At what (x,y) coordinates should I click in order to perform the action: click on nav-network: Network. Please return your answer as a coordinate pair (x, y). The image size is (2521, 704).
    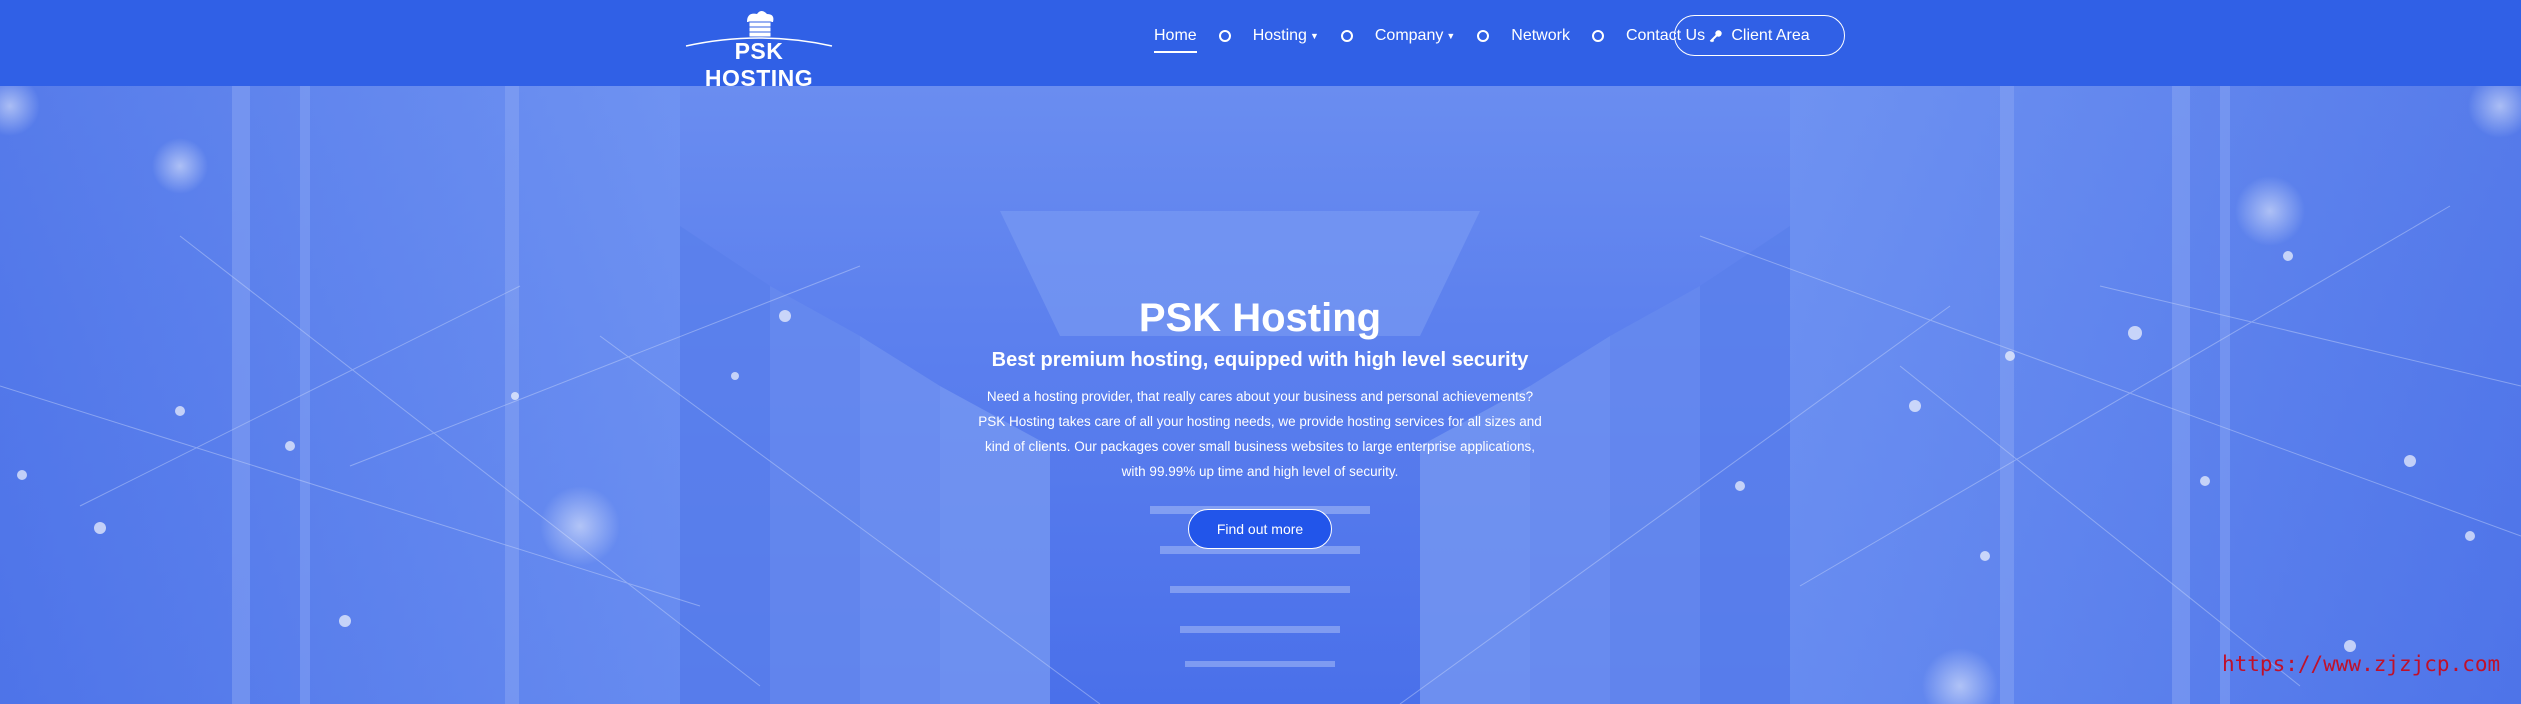
    Looking at the image, I should click on (1540, 36).